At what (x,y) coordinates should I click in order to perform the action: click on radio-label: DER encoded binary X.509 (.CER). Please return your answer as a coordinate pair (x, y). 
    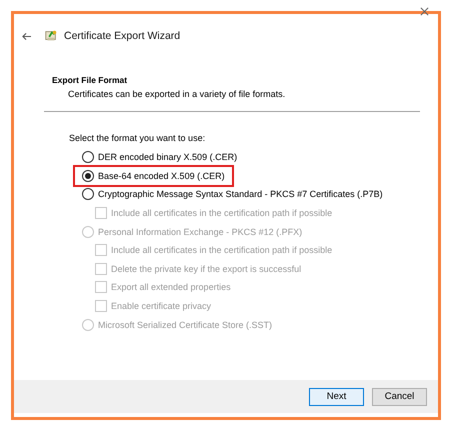
    Looking at the image, I should click on (168, 157).